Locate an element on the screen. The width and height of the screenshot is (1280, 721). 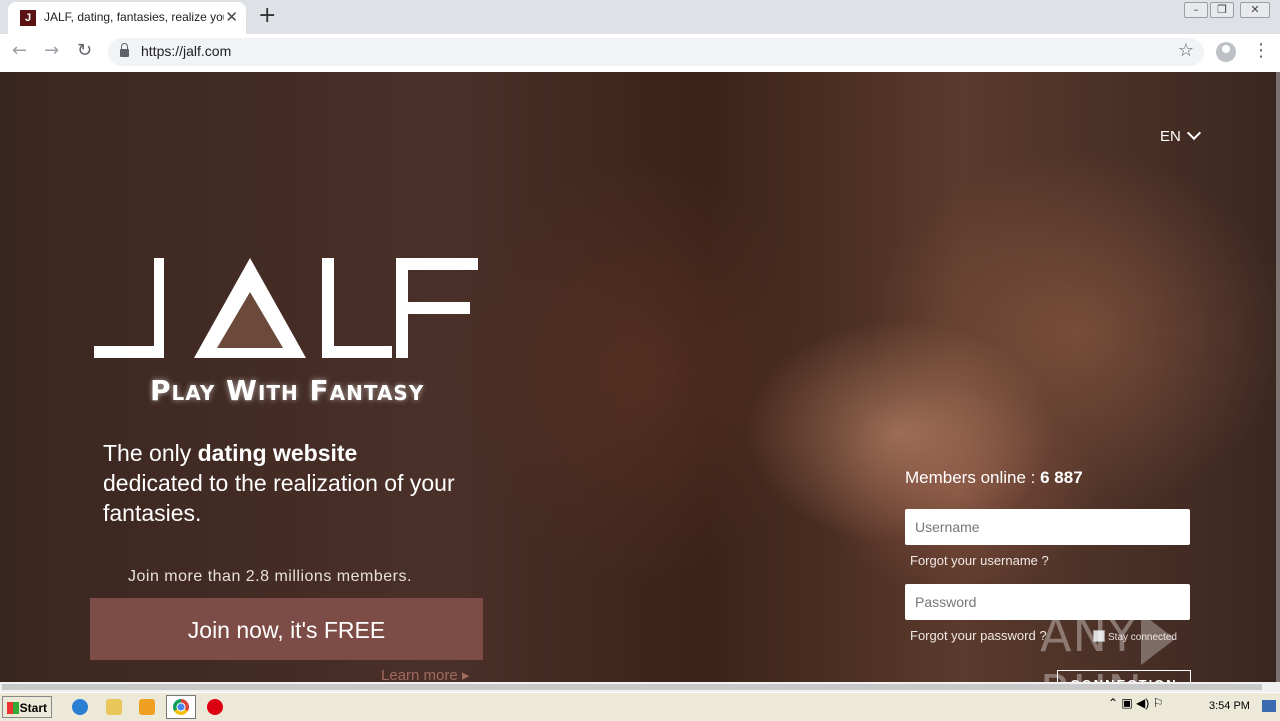
browser-menu-icon: ⋮ is located at coordinates (1261, 50).